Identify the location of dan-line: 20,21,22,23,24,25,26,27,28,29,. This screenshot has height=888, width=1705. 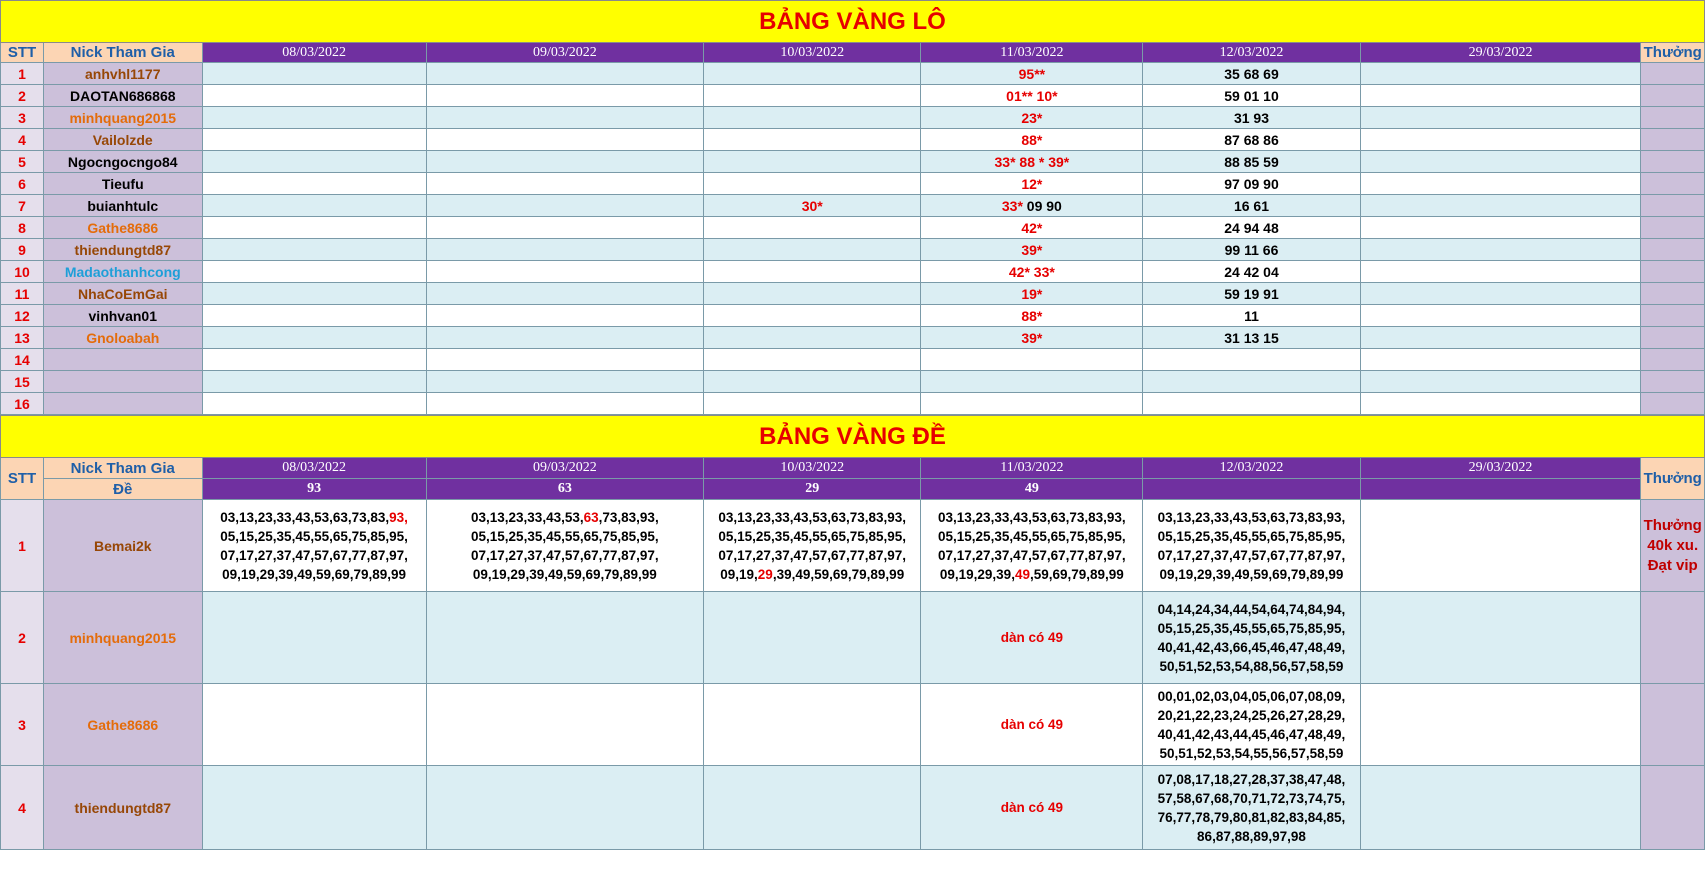
(1251, 715).